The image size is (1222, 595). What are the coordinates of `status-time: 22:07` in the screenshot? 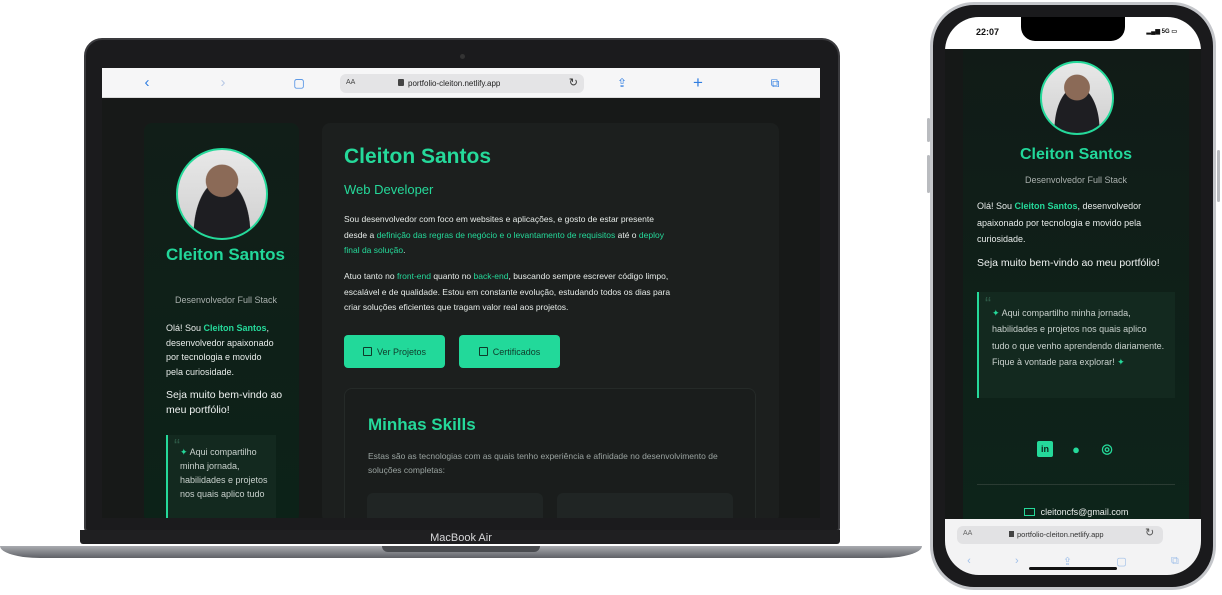 It's located at (988, 32).